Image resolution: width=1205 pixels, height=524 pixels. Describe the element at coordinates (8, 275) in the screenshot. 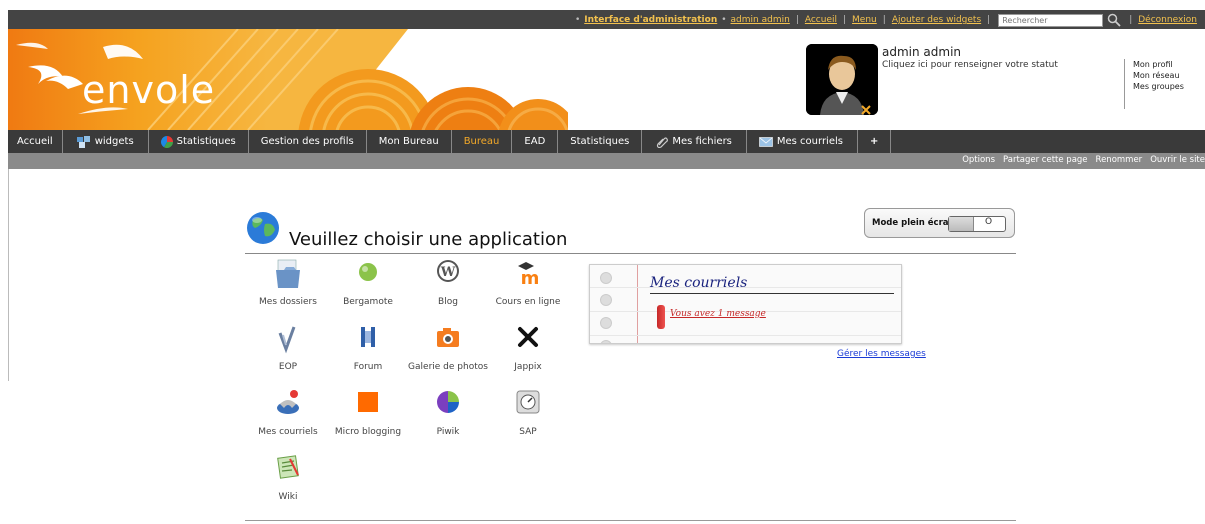

I see `left-divider` at that location.